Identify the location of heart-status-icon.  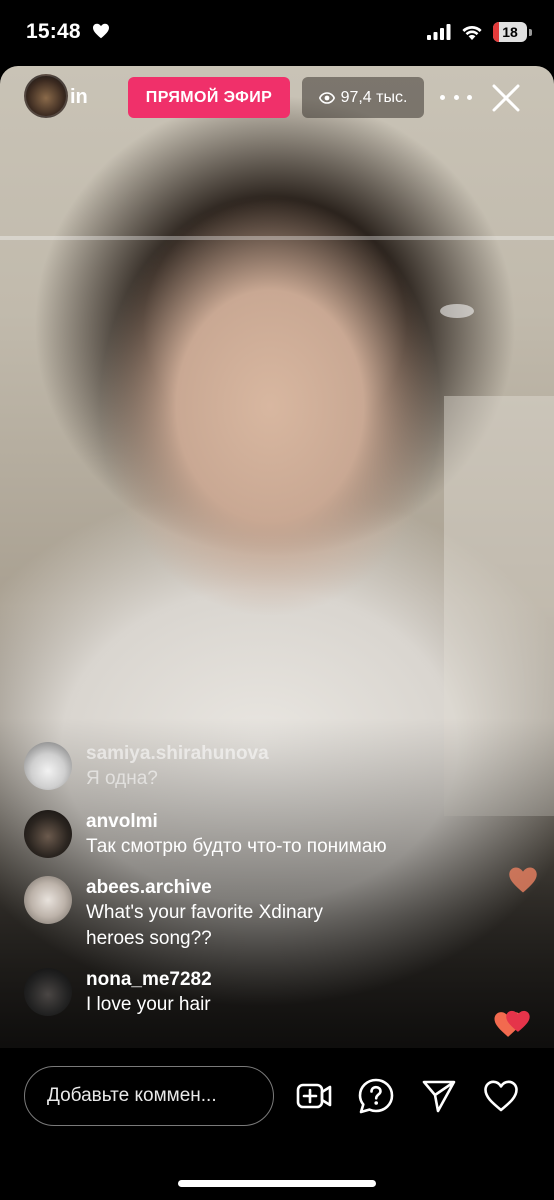
(101, 31).